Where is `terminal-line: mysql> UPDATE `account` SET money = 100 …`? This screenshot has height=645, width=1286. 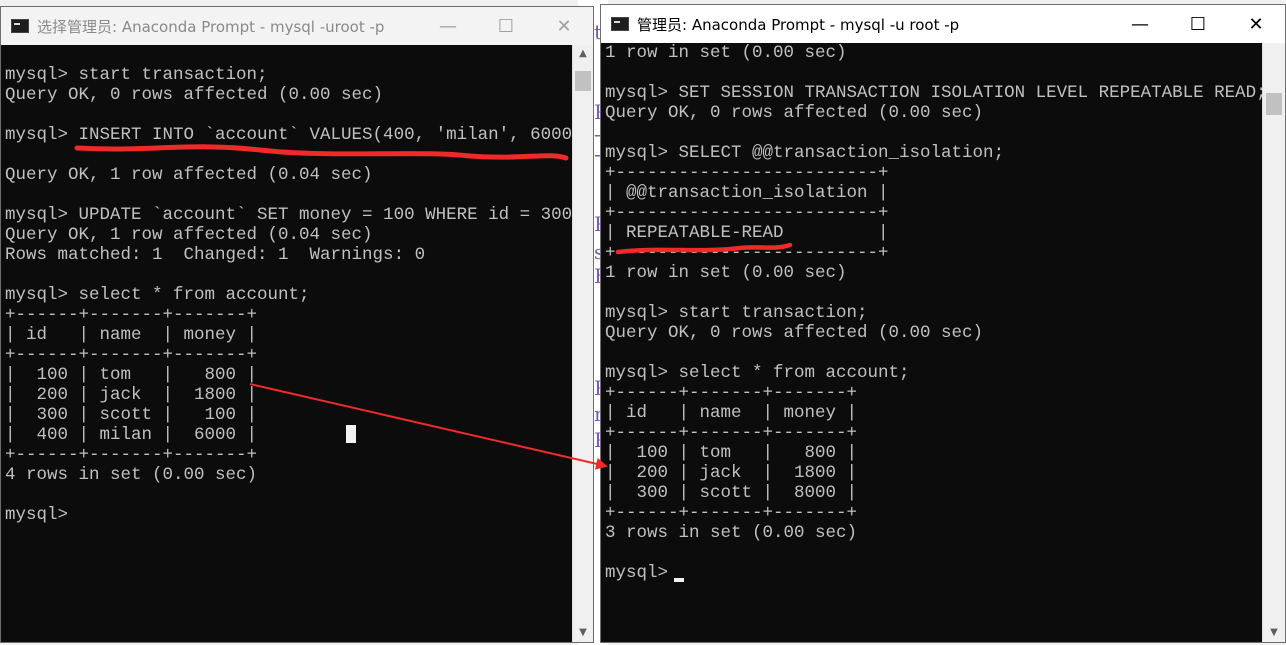 terminal-line: mysql> UPDATE `account` SET money = 100 … is located at coordinates (289, 215).